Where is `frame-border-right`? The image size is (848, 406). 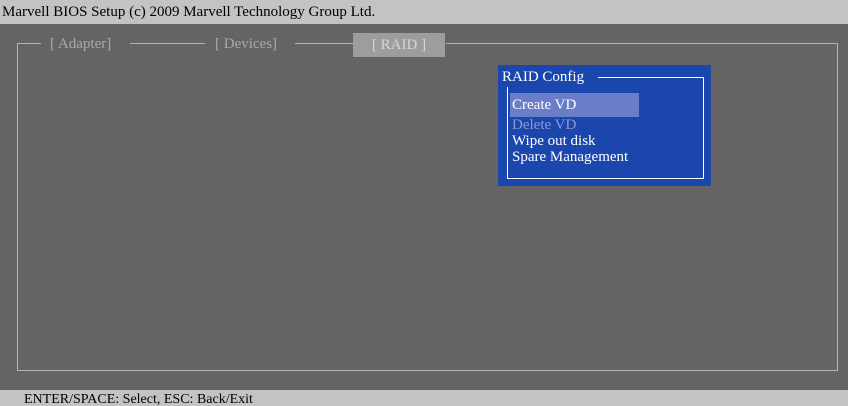 frame-border-right is located at coordinates (837, 207).